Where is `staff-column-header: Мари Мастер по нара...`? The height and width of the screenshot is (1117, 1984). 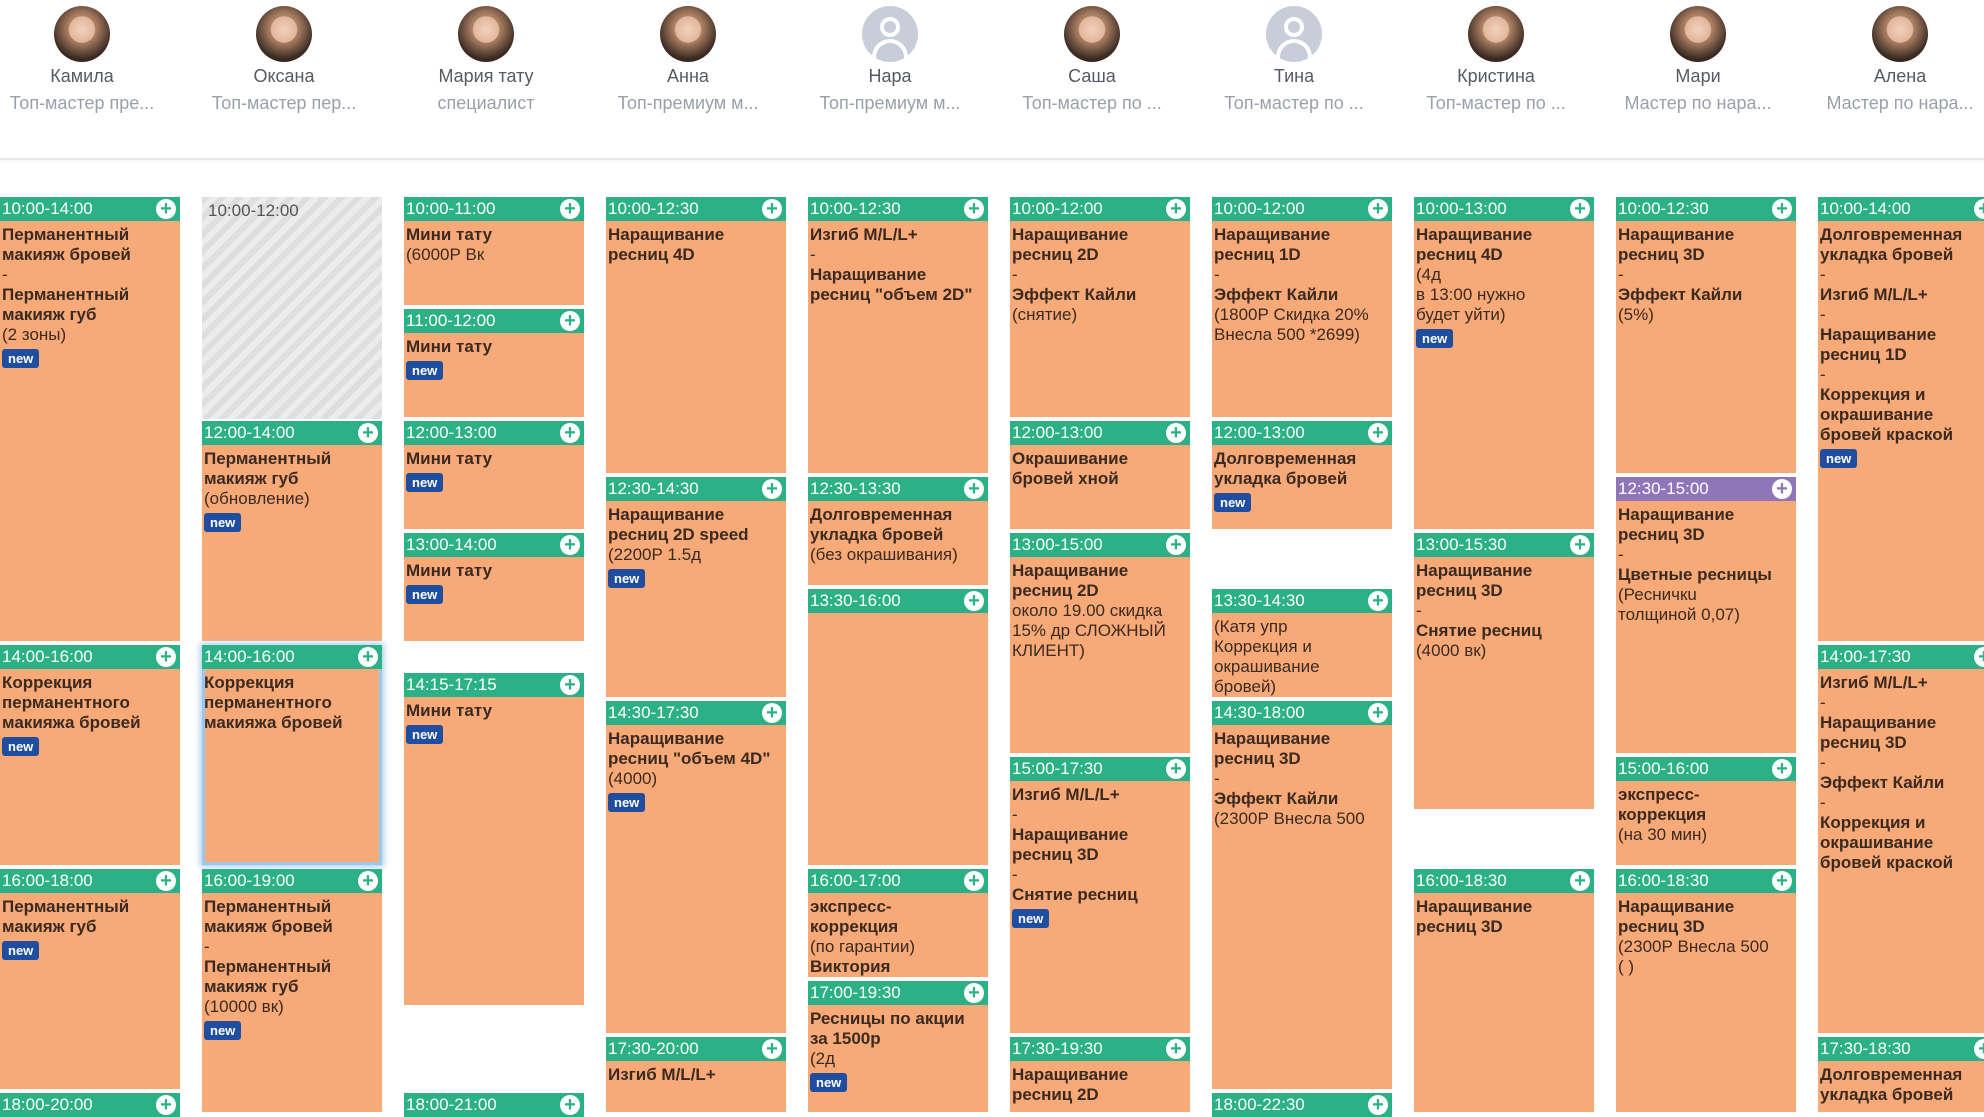 staff-column-header: Мари Мастер по нара... is located at coordinates (1698, 79).